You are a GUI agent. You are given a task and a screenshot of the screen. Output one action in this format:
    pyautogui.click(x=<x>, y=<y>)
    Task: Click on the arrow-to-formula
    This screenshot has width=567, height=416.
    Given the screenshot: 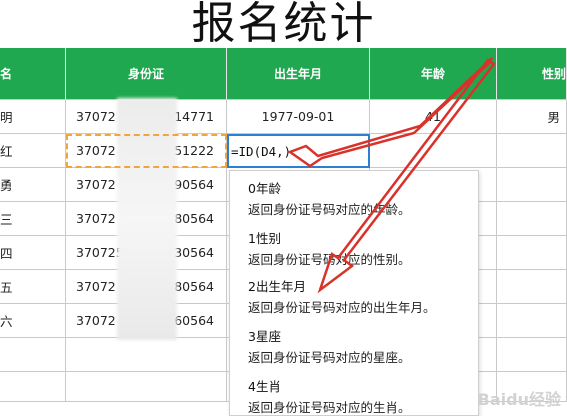 What is the action you would take?
    pyautogui.click(x=390, y=112)
    